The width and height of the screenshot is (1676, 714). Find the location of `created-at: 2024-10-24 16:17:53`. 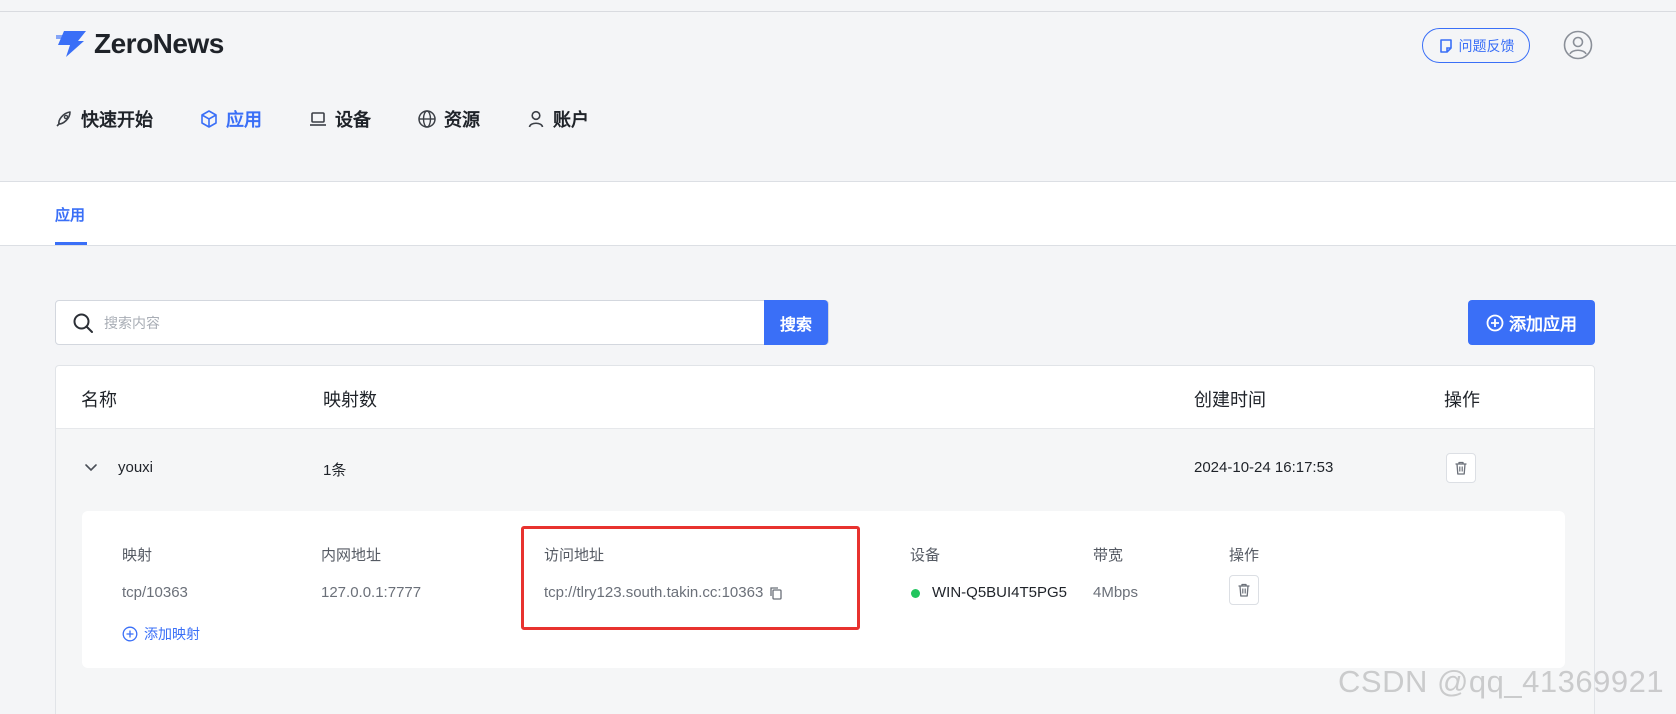

created-at: 2024-10-24 16:17:53 is located at coordinates (1264, 467).